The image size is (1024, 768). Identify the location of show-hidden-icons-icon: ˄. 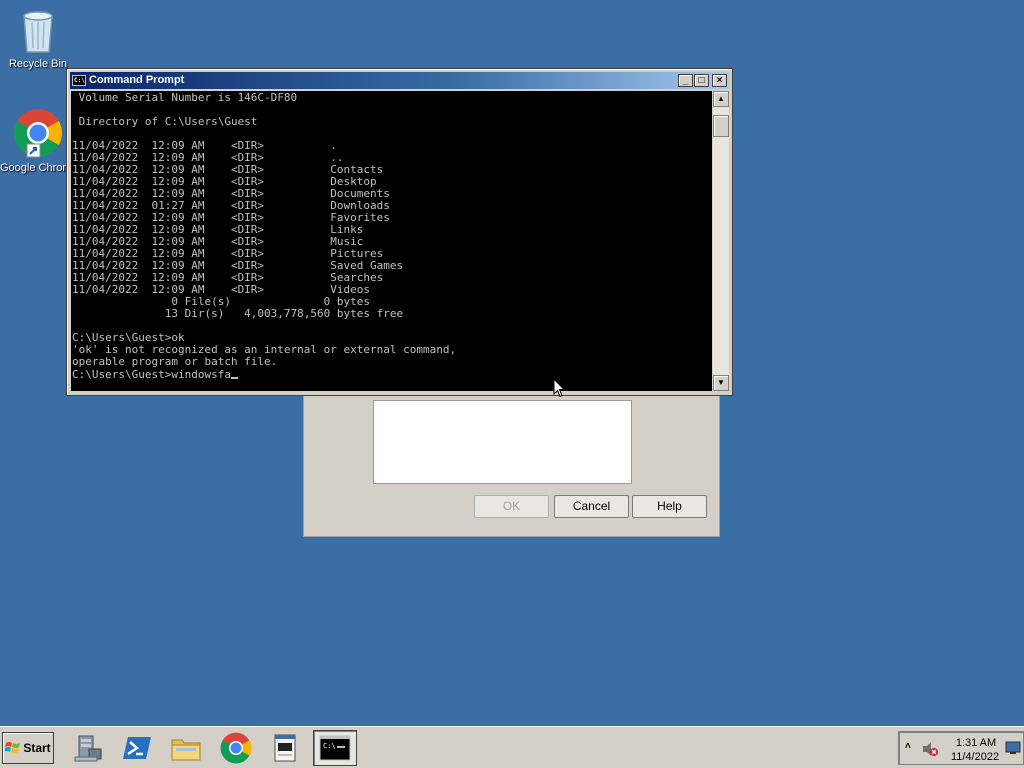
(908, 746).